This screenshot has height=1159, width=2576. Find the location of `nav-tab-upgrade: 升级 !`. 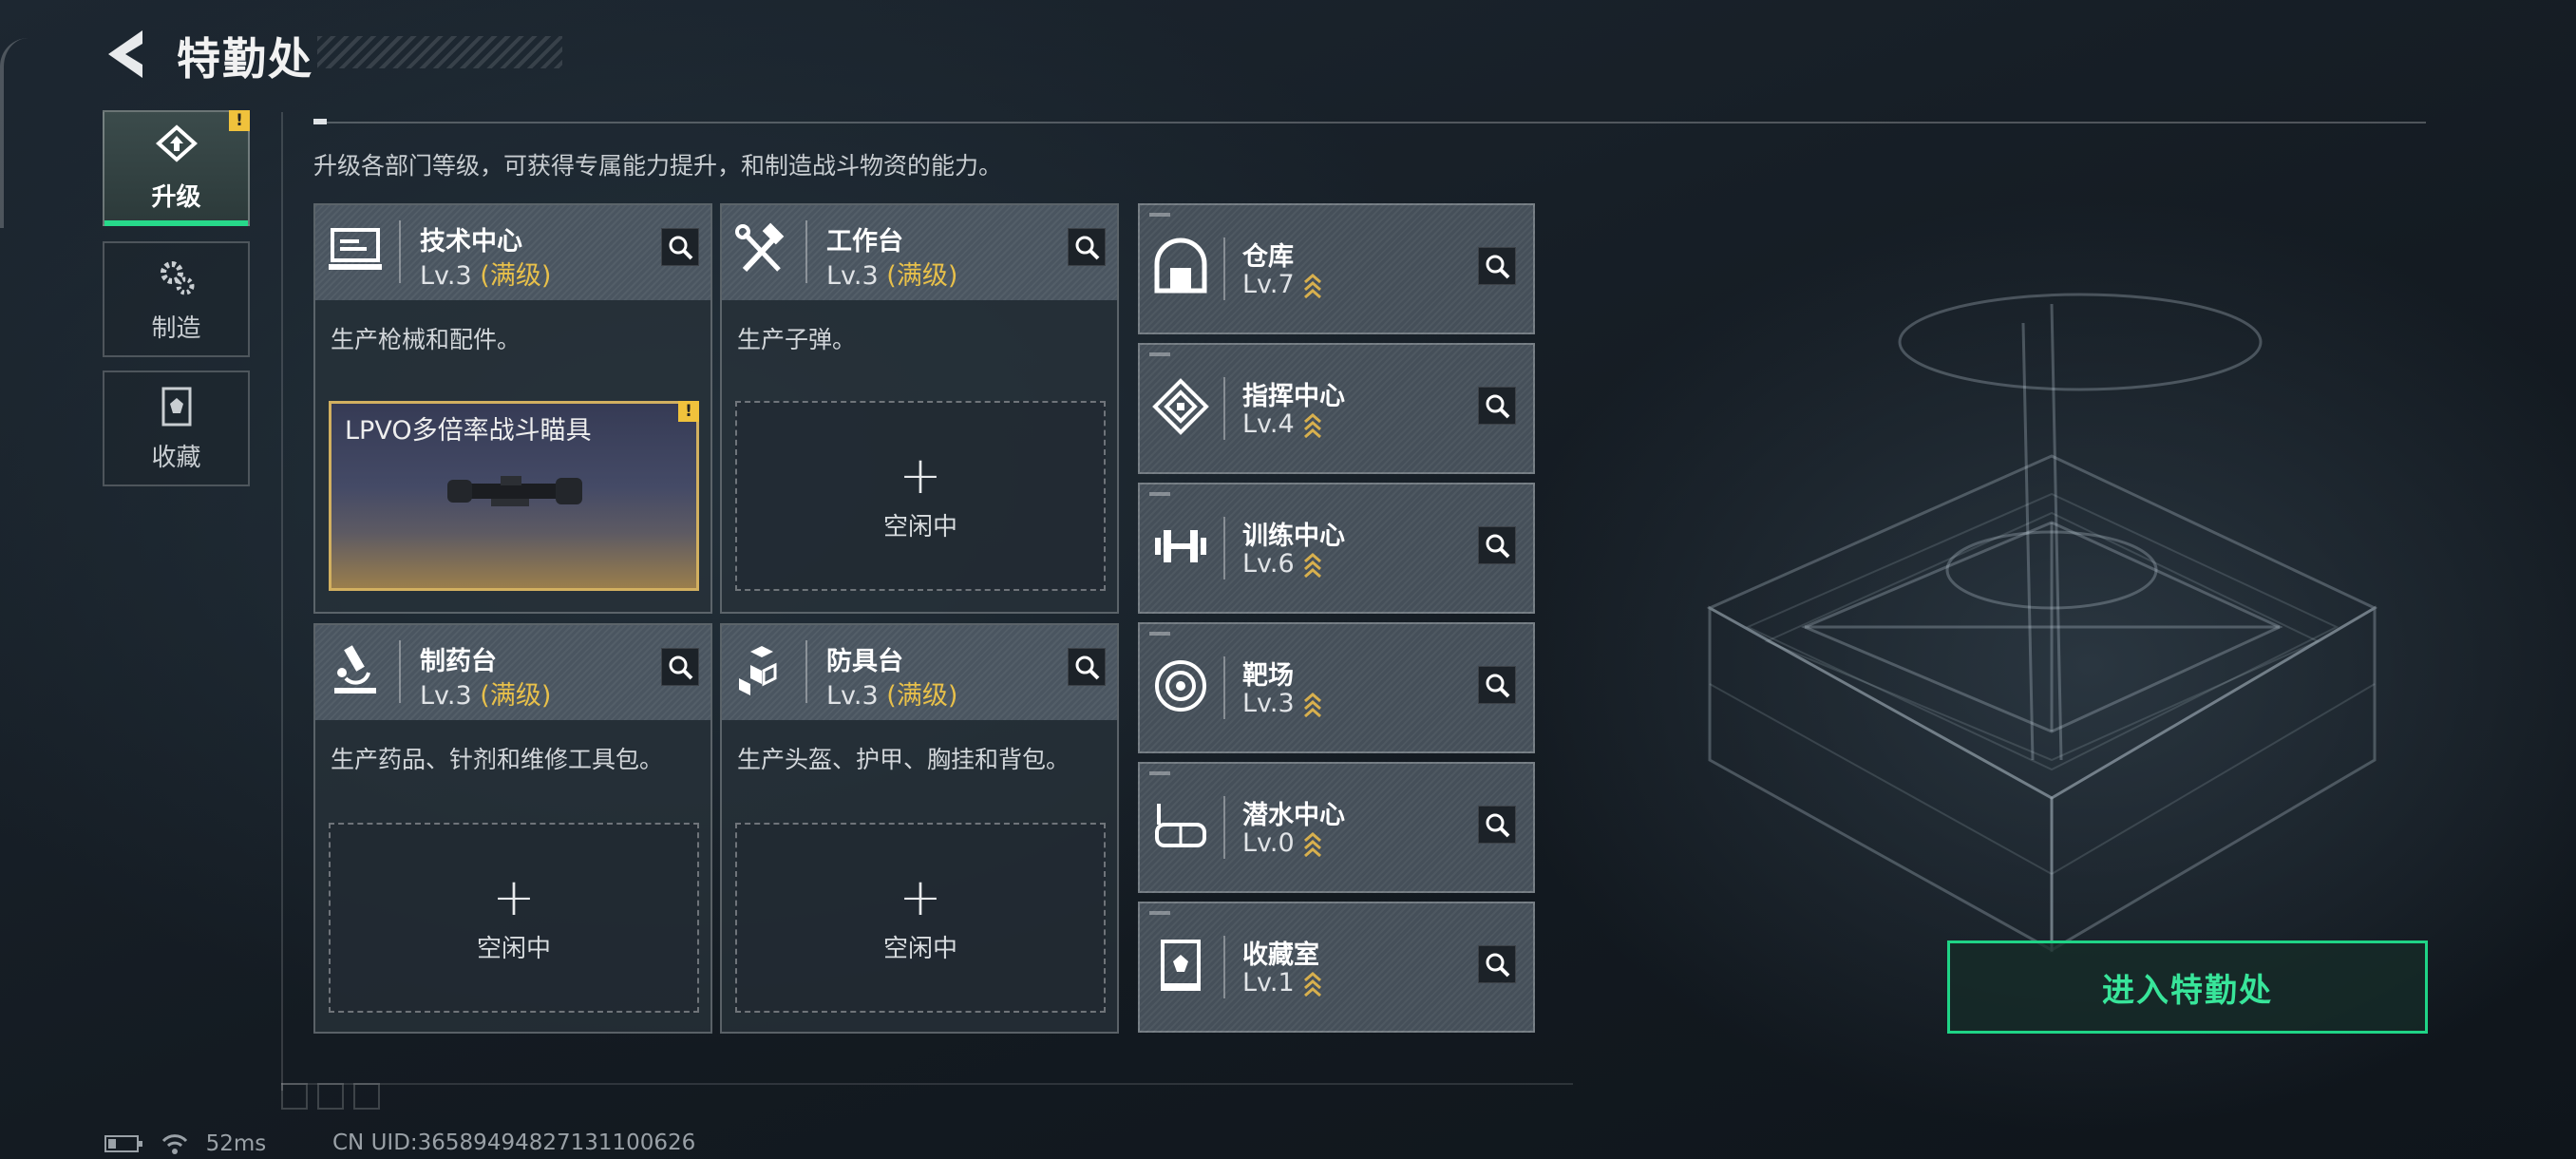

nav-tab-upgrade: 升级 ! is located at coordinates (176, 168).